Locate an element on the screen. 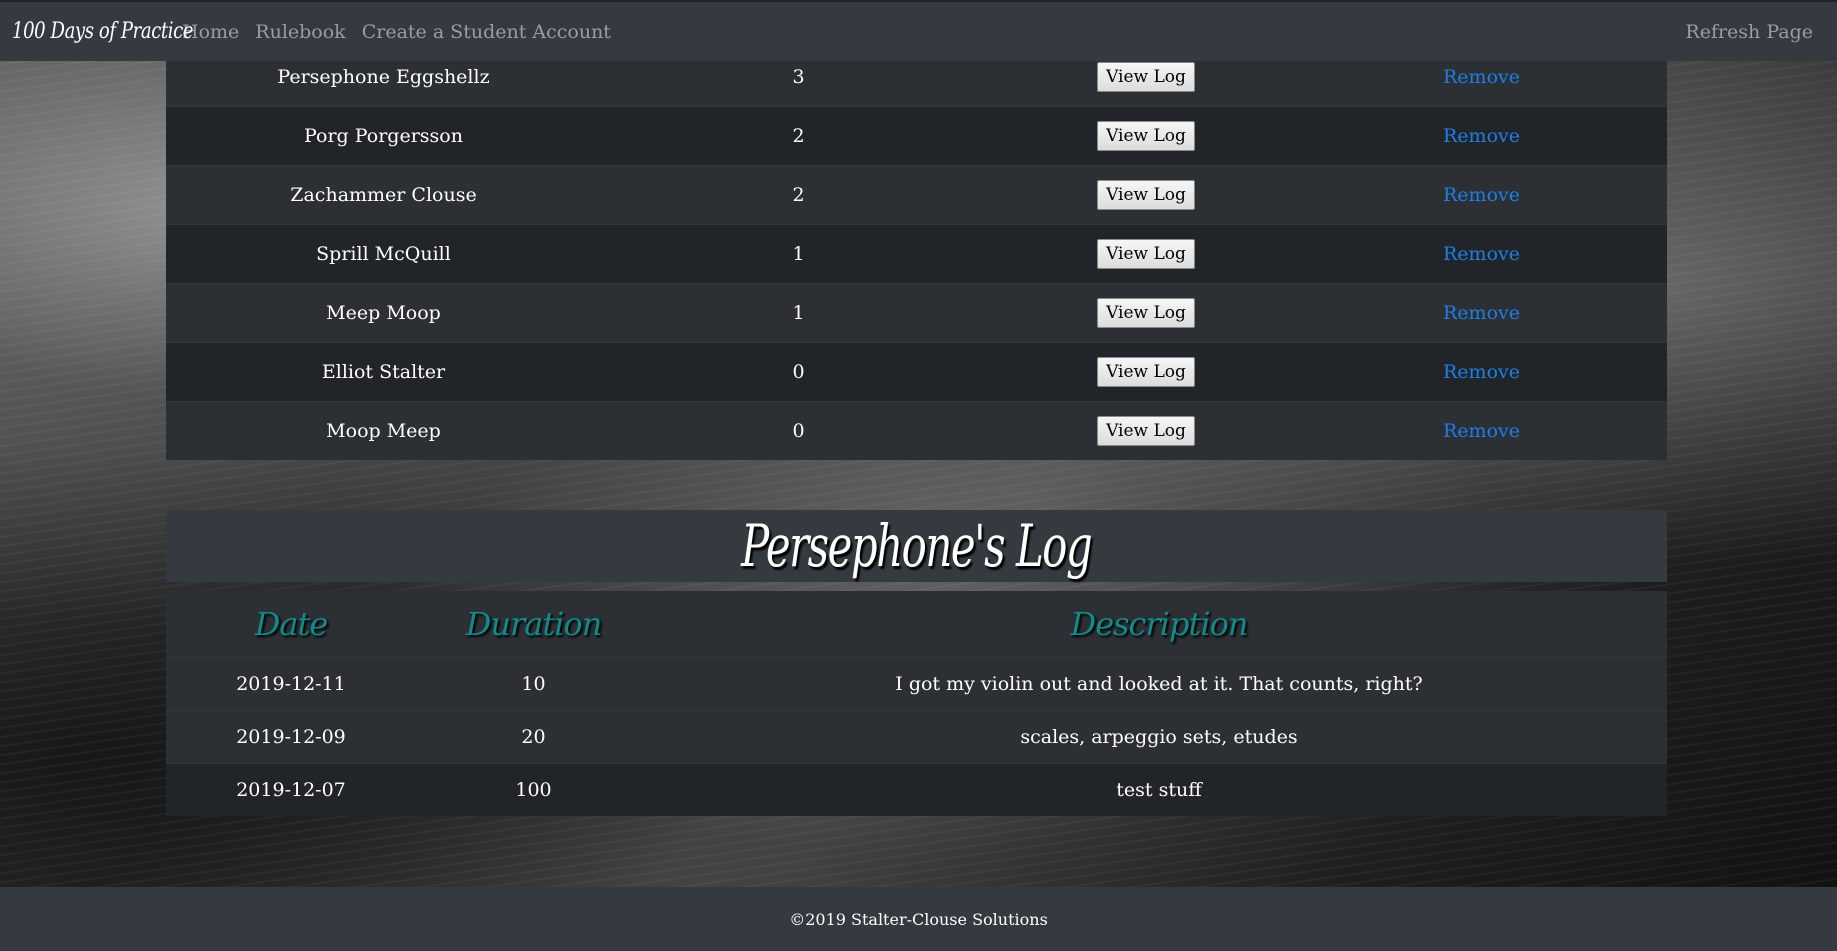 This screenshot has height=951, width=1837. log-title: Persephone's Log is located at coordinates (917, 546).